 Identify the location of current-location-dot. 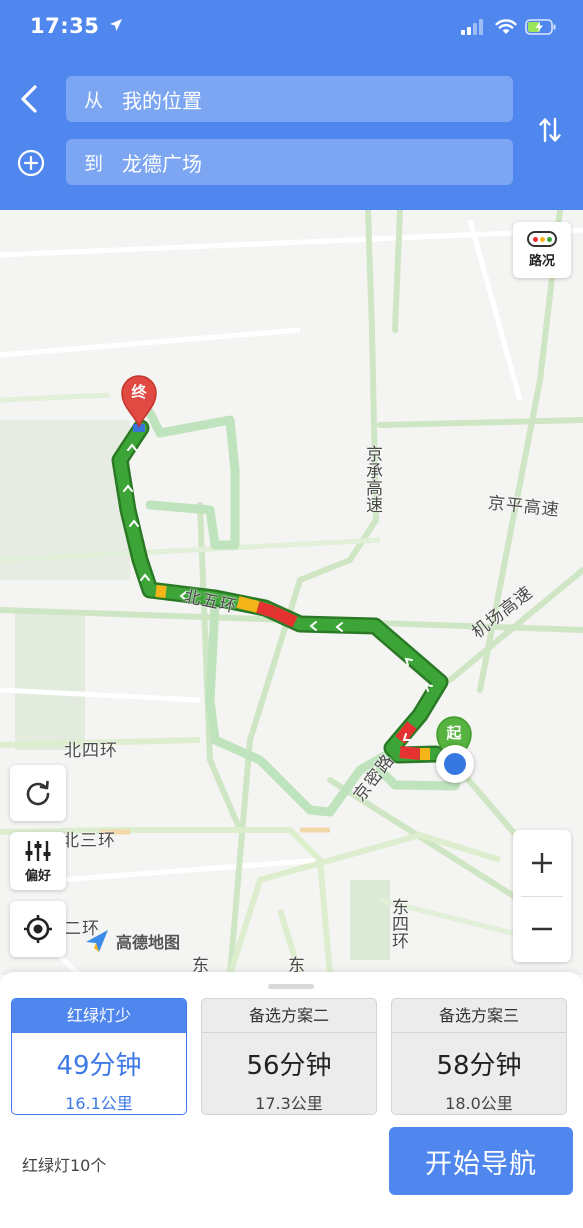
(455, 764).